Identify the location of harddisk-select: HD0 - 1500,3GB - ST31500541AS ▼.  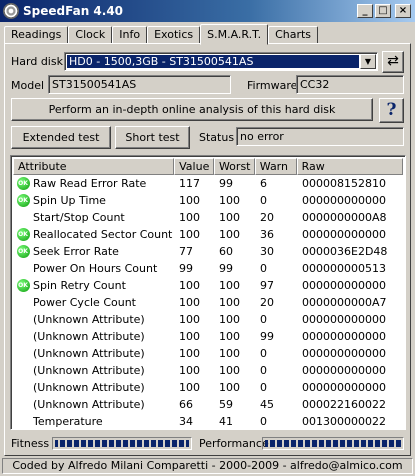
(221, 61).